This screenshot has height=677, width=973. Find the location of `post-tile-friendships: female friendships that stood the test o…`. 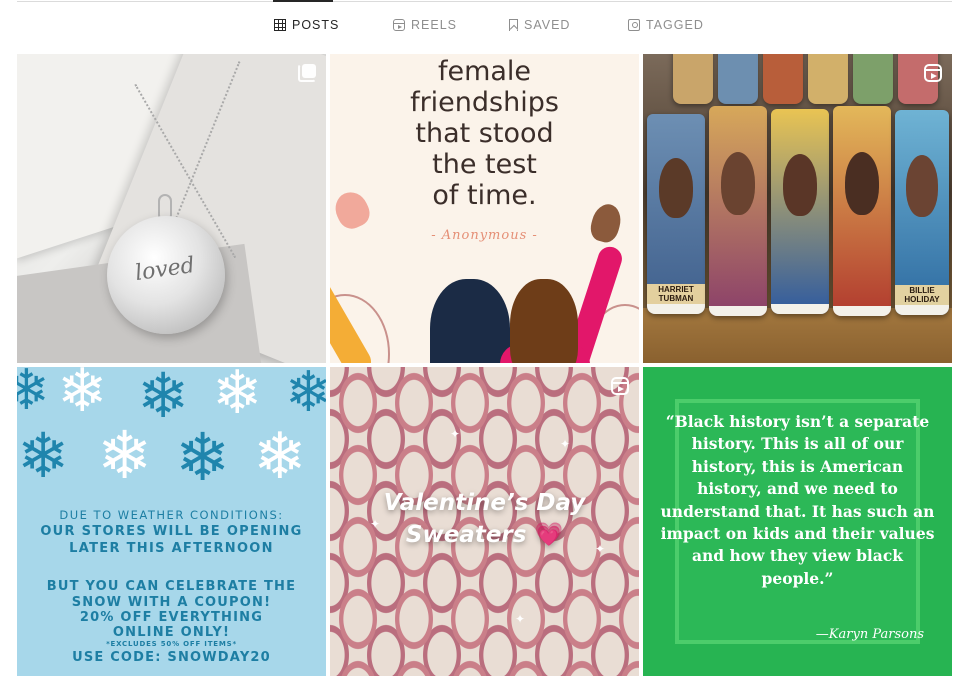

post-tile-friendships: female friendships that stood the test o… is located at coordinates (484, 208).